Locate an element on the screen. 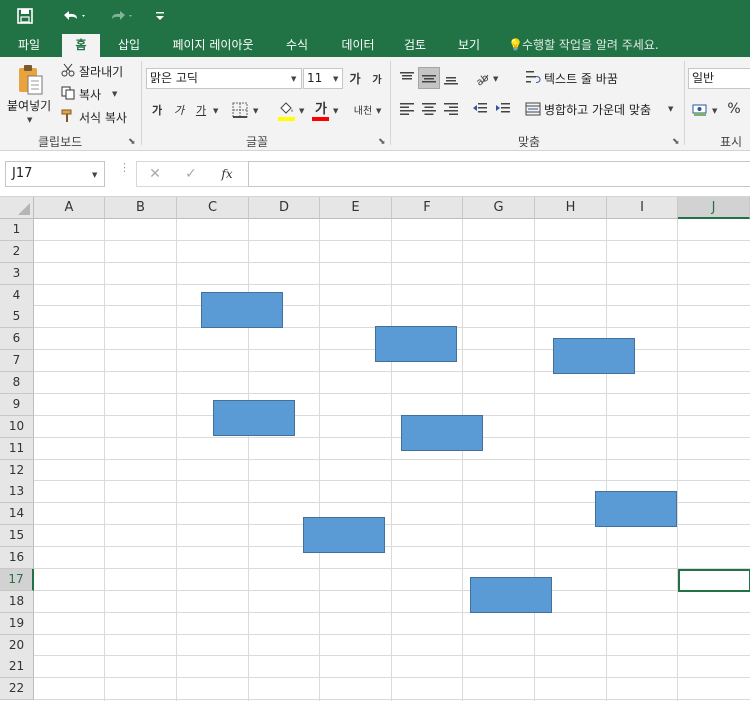 The width and height of the screenshot is (750, 701). row-header-14: 14 is located at coordinates (17, 514).